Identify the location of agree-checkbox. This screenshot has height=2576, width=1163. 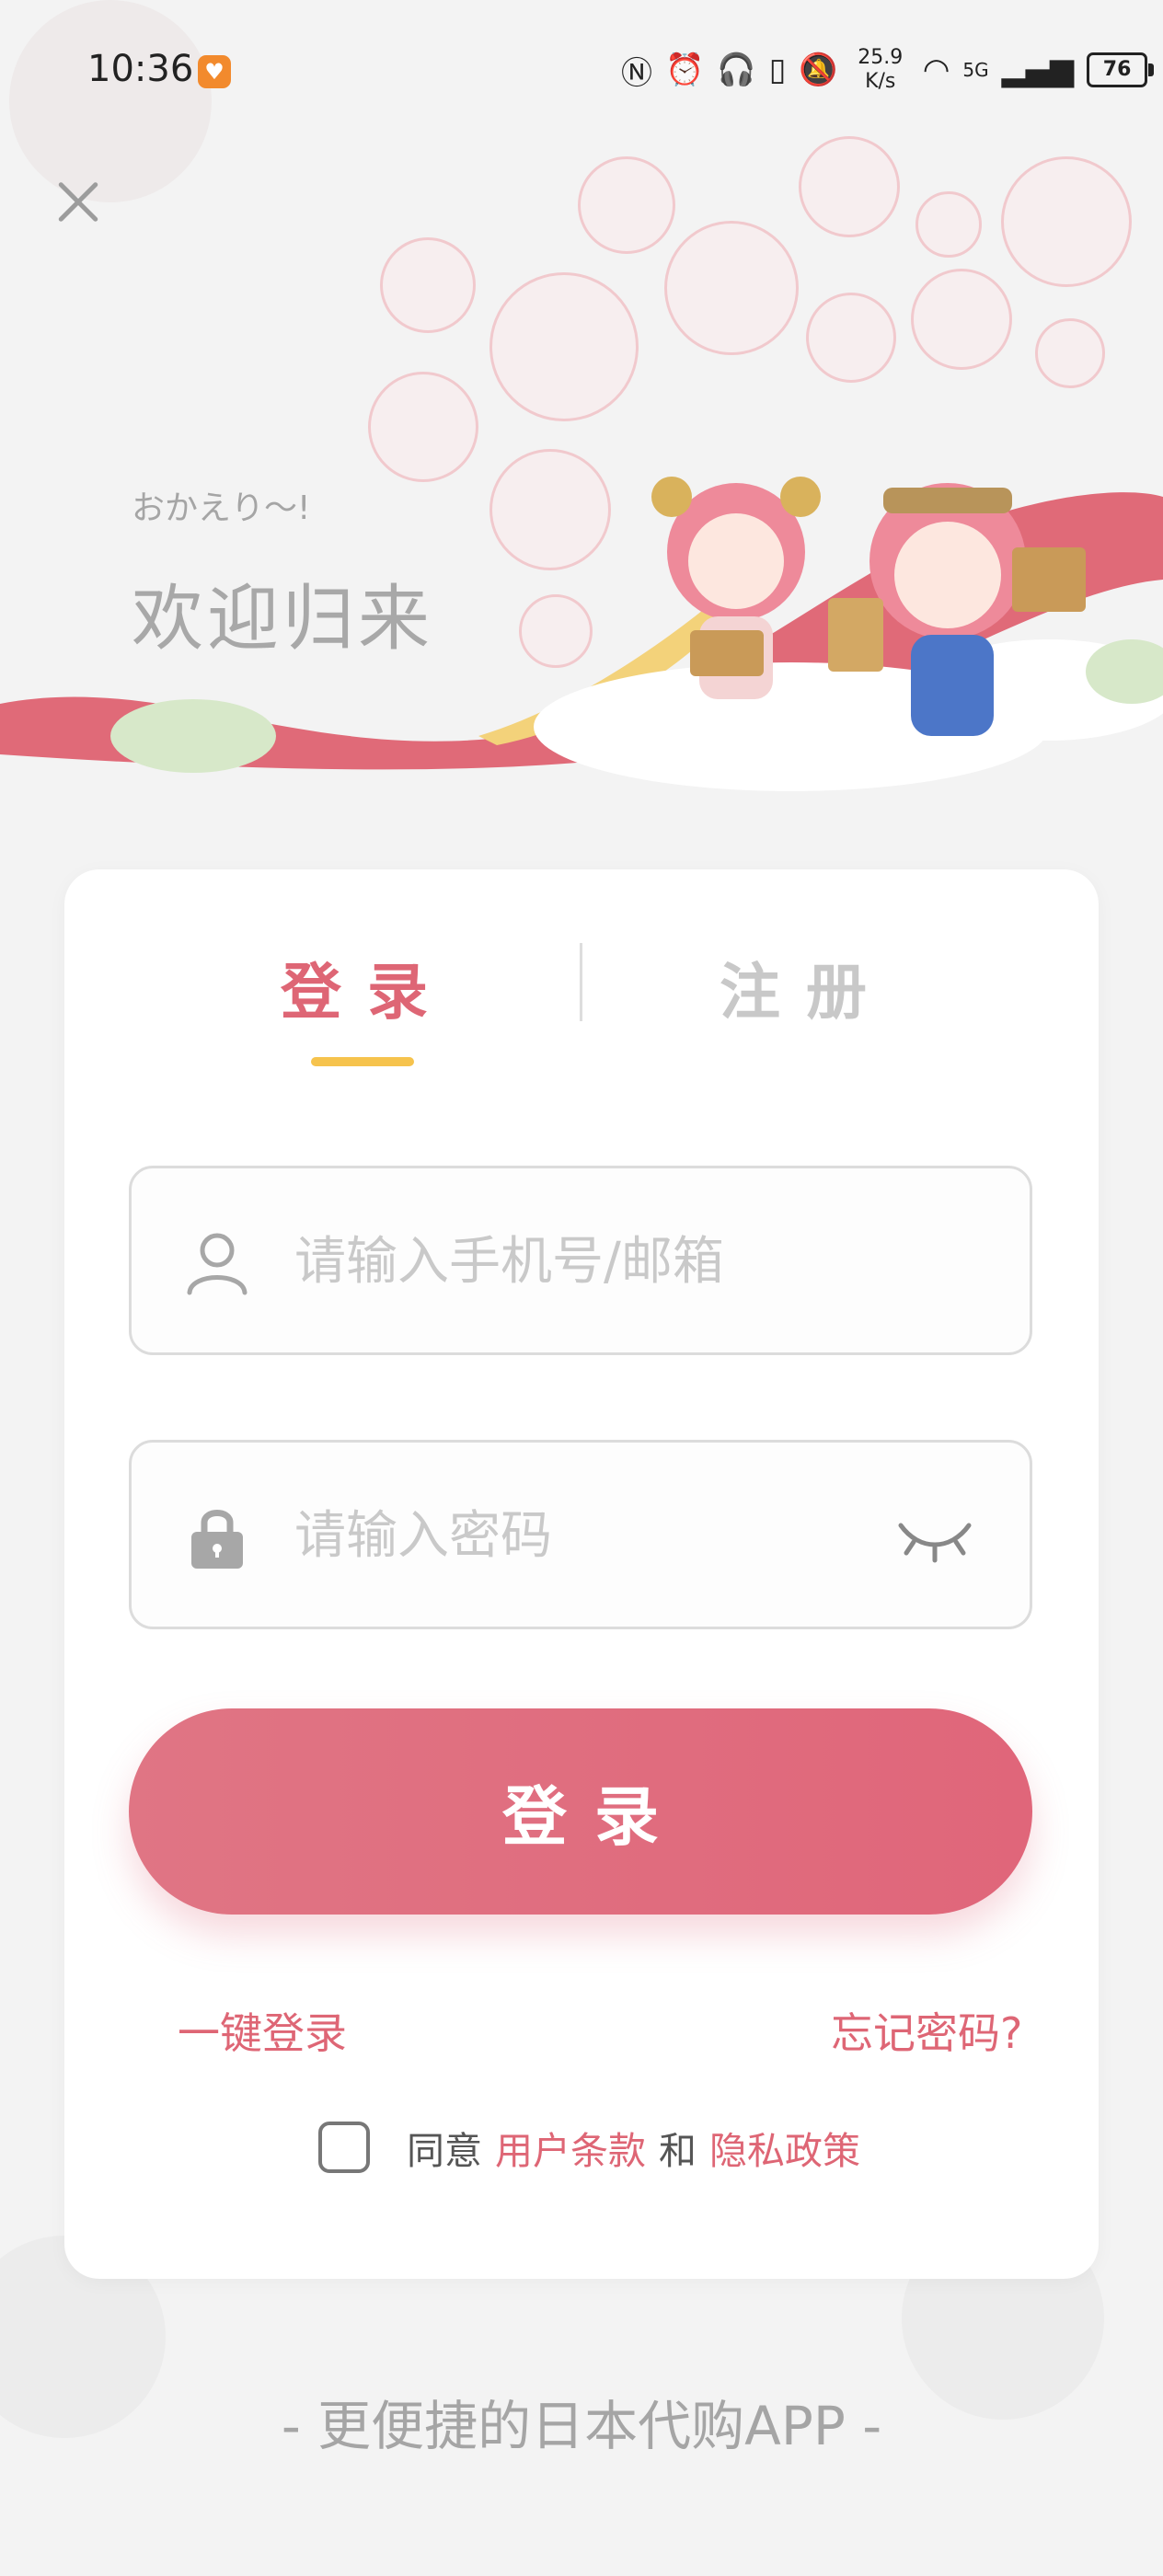
(344, 2147).